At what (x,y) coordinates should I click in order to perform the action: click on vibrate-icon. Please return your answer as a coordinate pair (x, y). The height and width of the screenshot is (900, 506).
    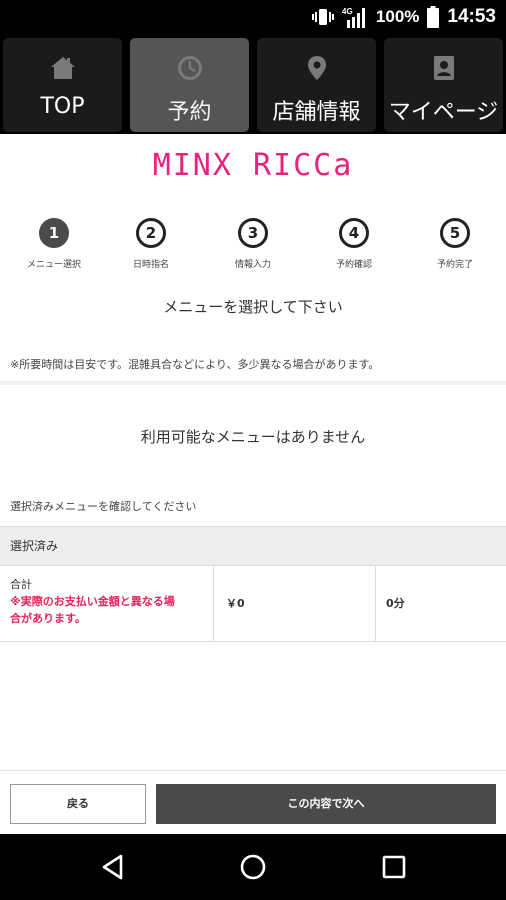
    Looking at the image, I should click on (322, 17).